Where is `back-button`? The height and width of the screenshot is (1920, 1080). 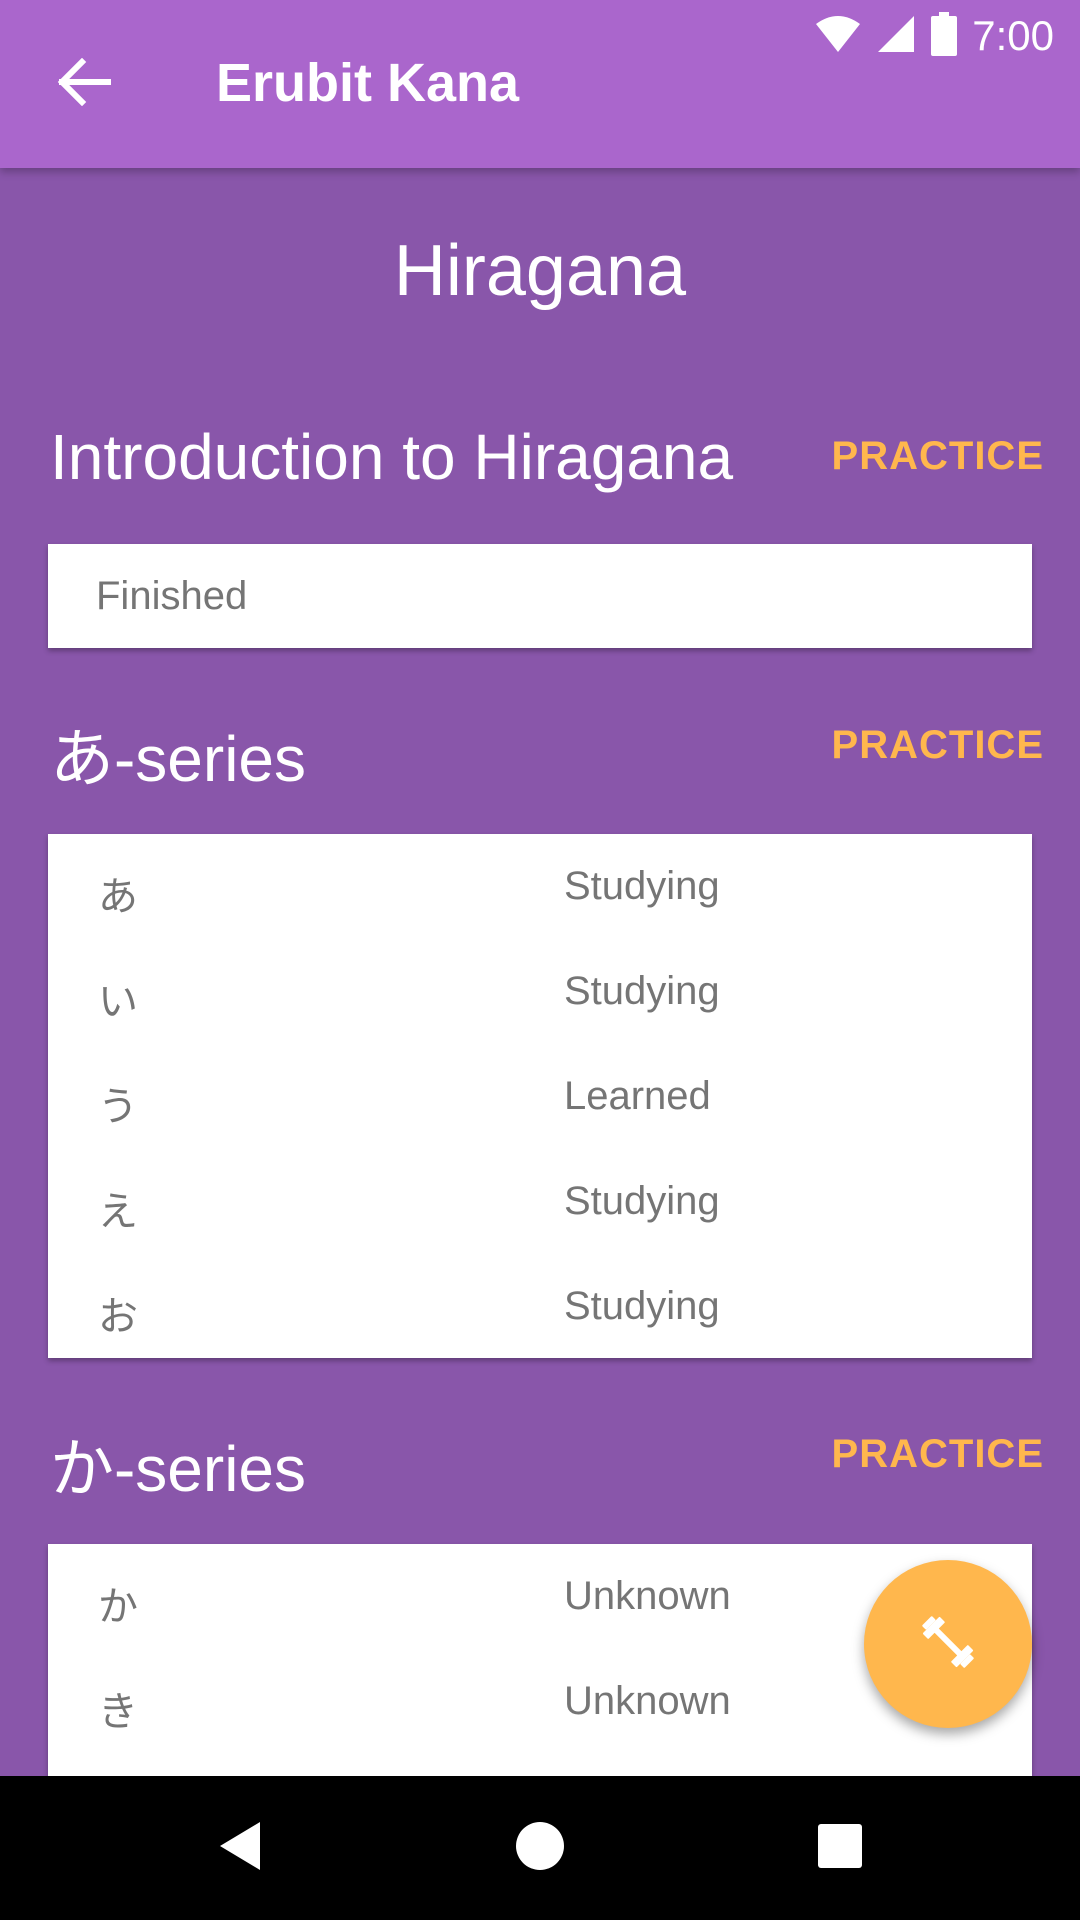
back-button is located at coordinates (84, 84).